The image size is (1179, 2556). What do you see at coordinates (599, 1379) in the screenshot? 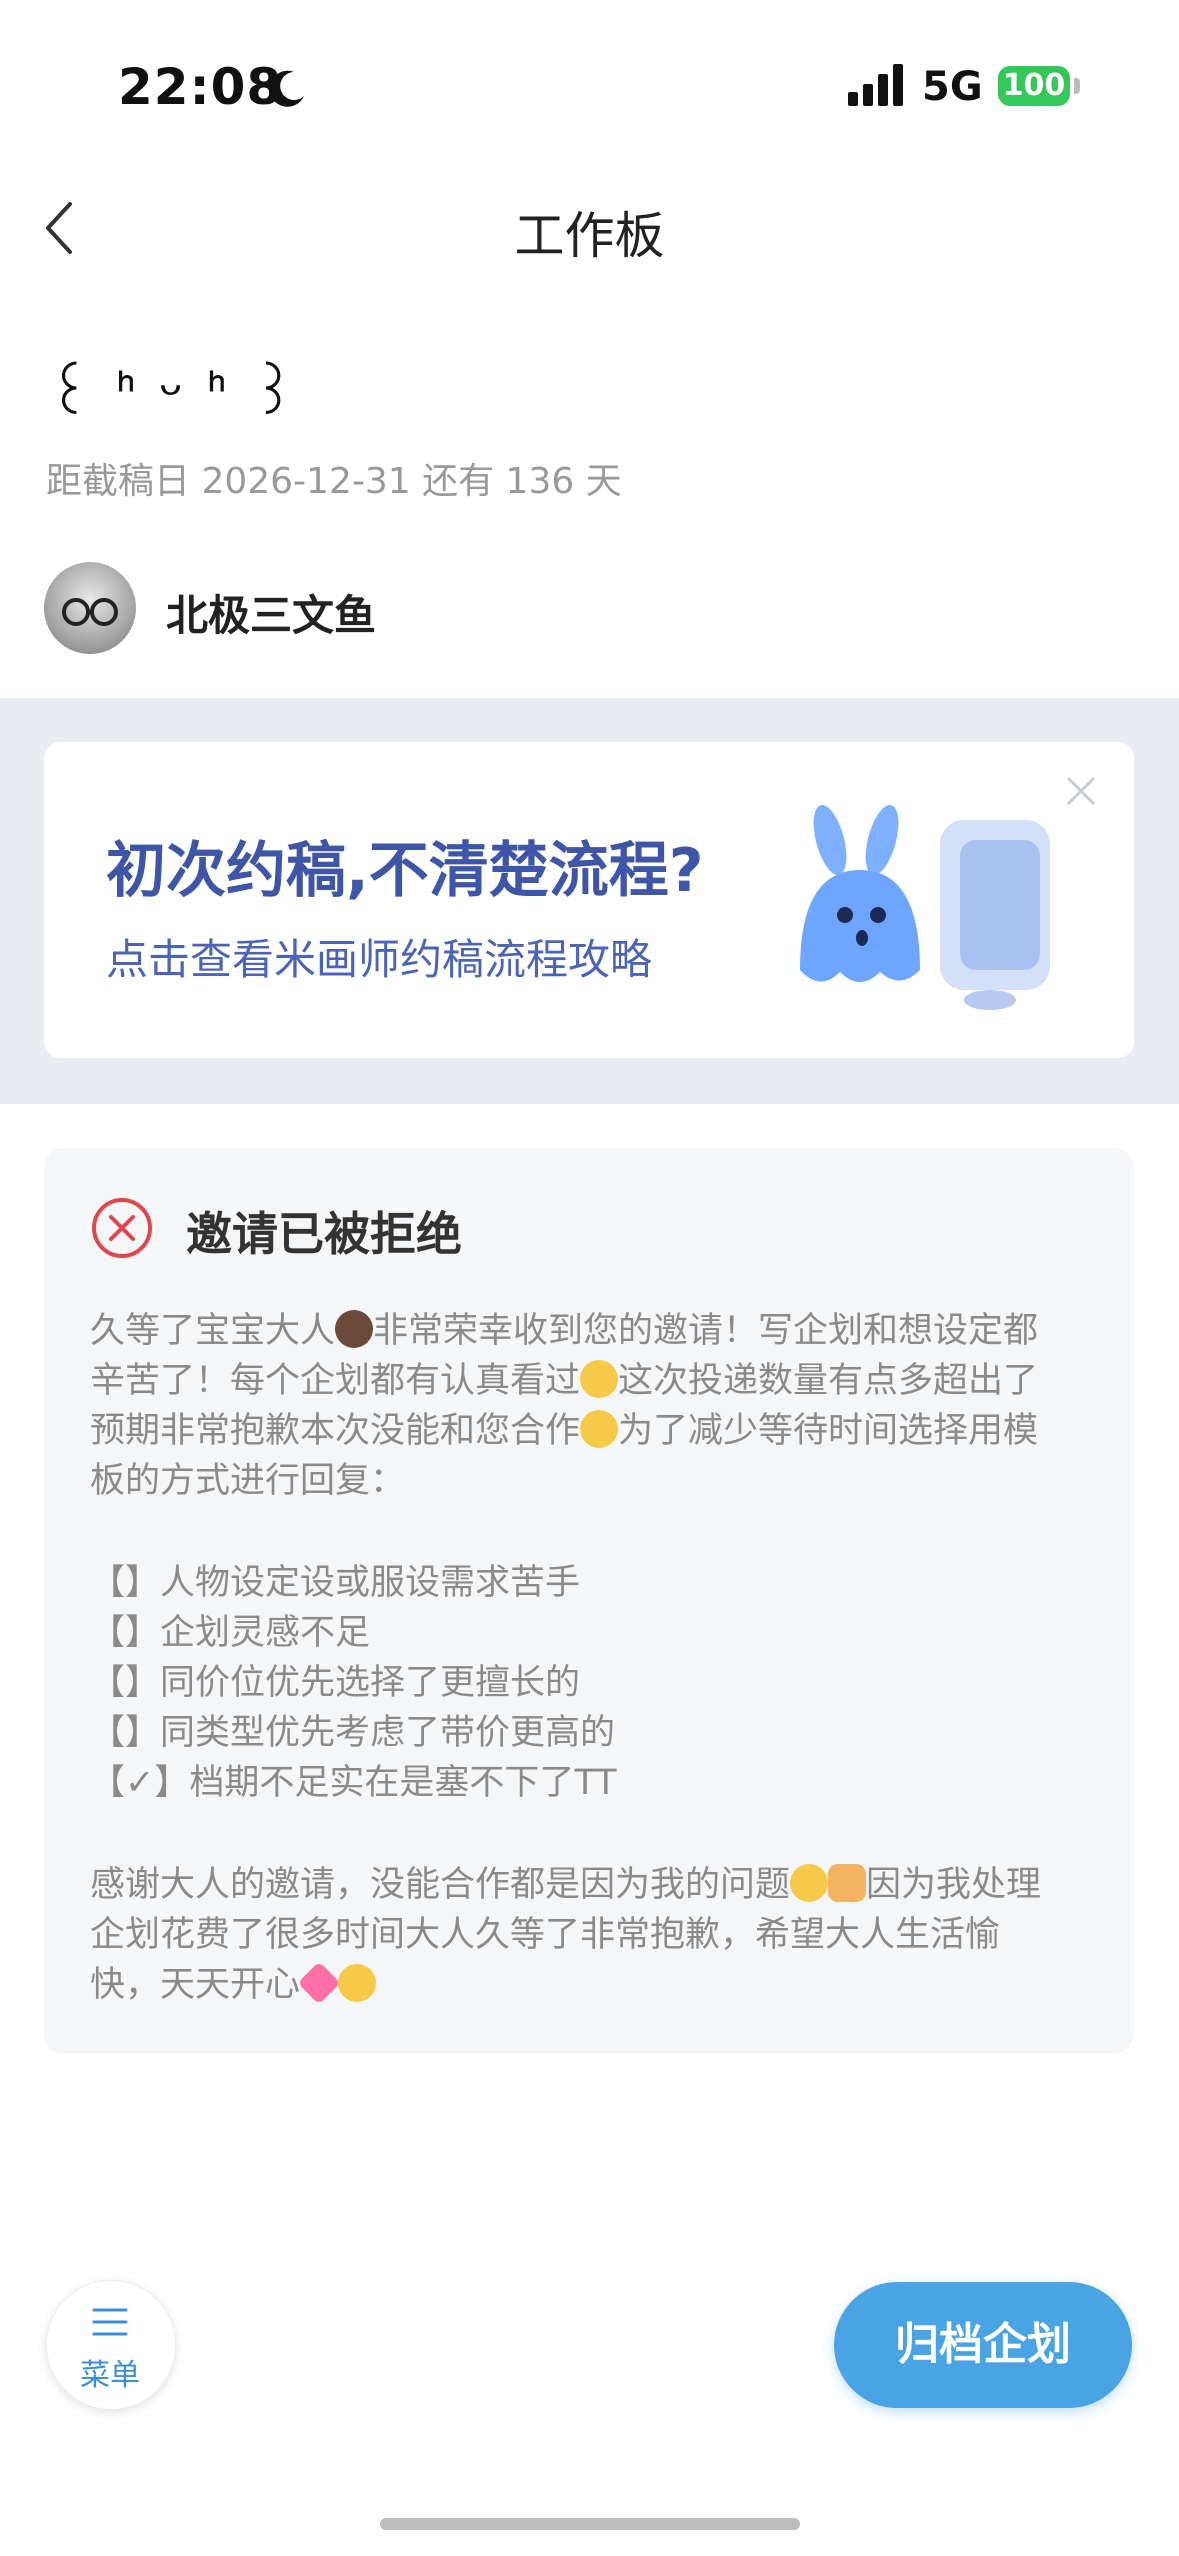
I see `crying-cat-emoji-icon` at bounding box center [599, 1379].